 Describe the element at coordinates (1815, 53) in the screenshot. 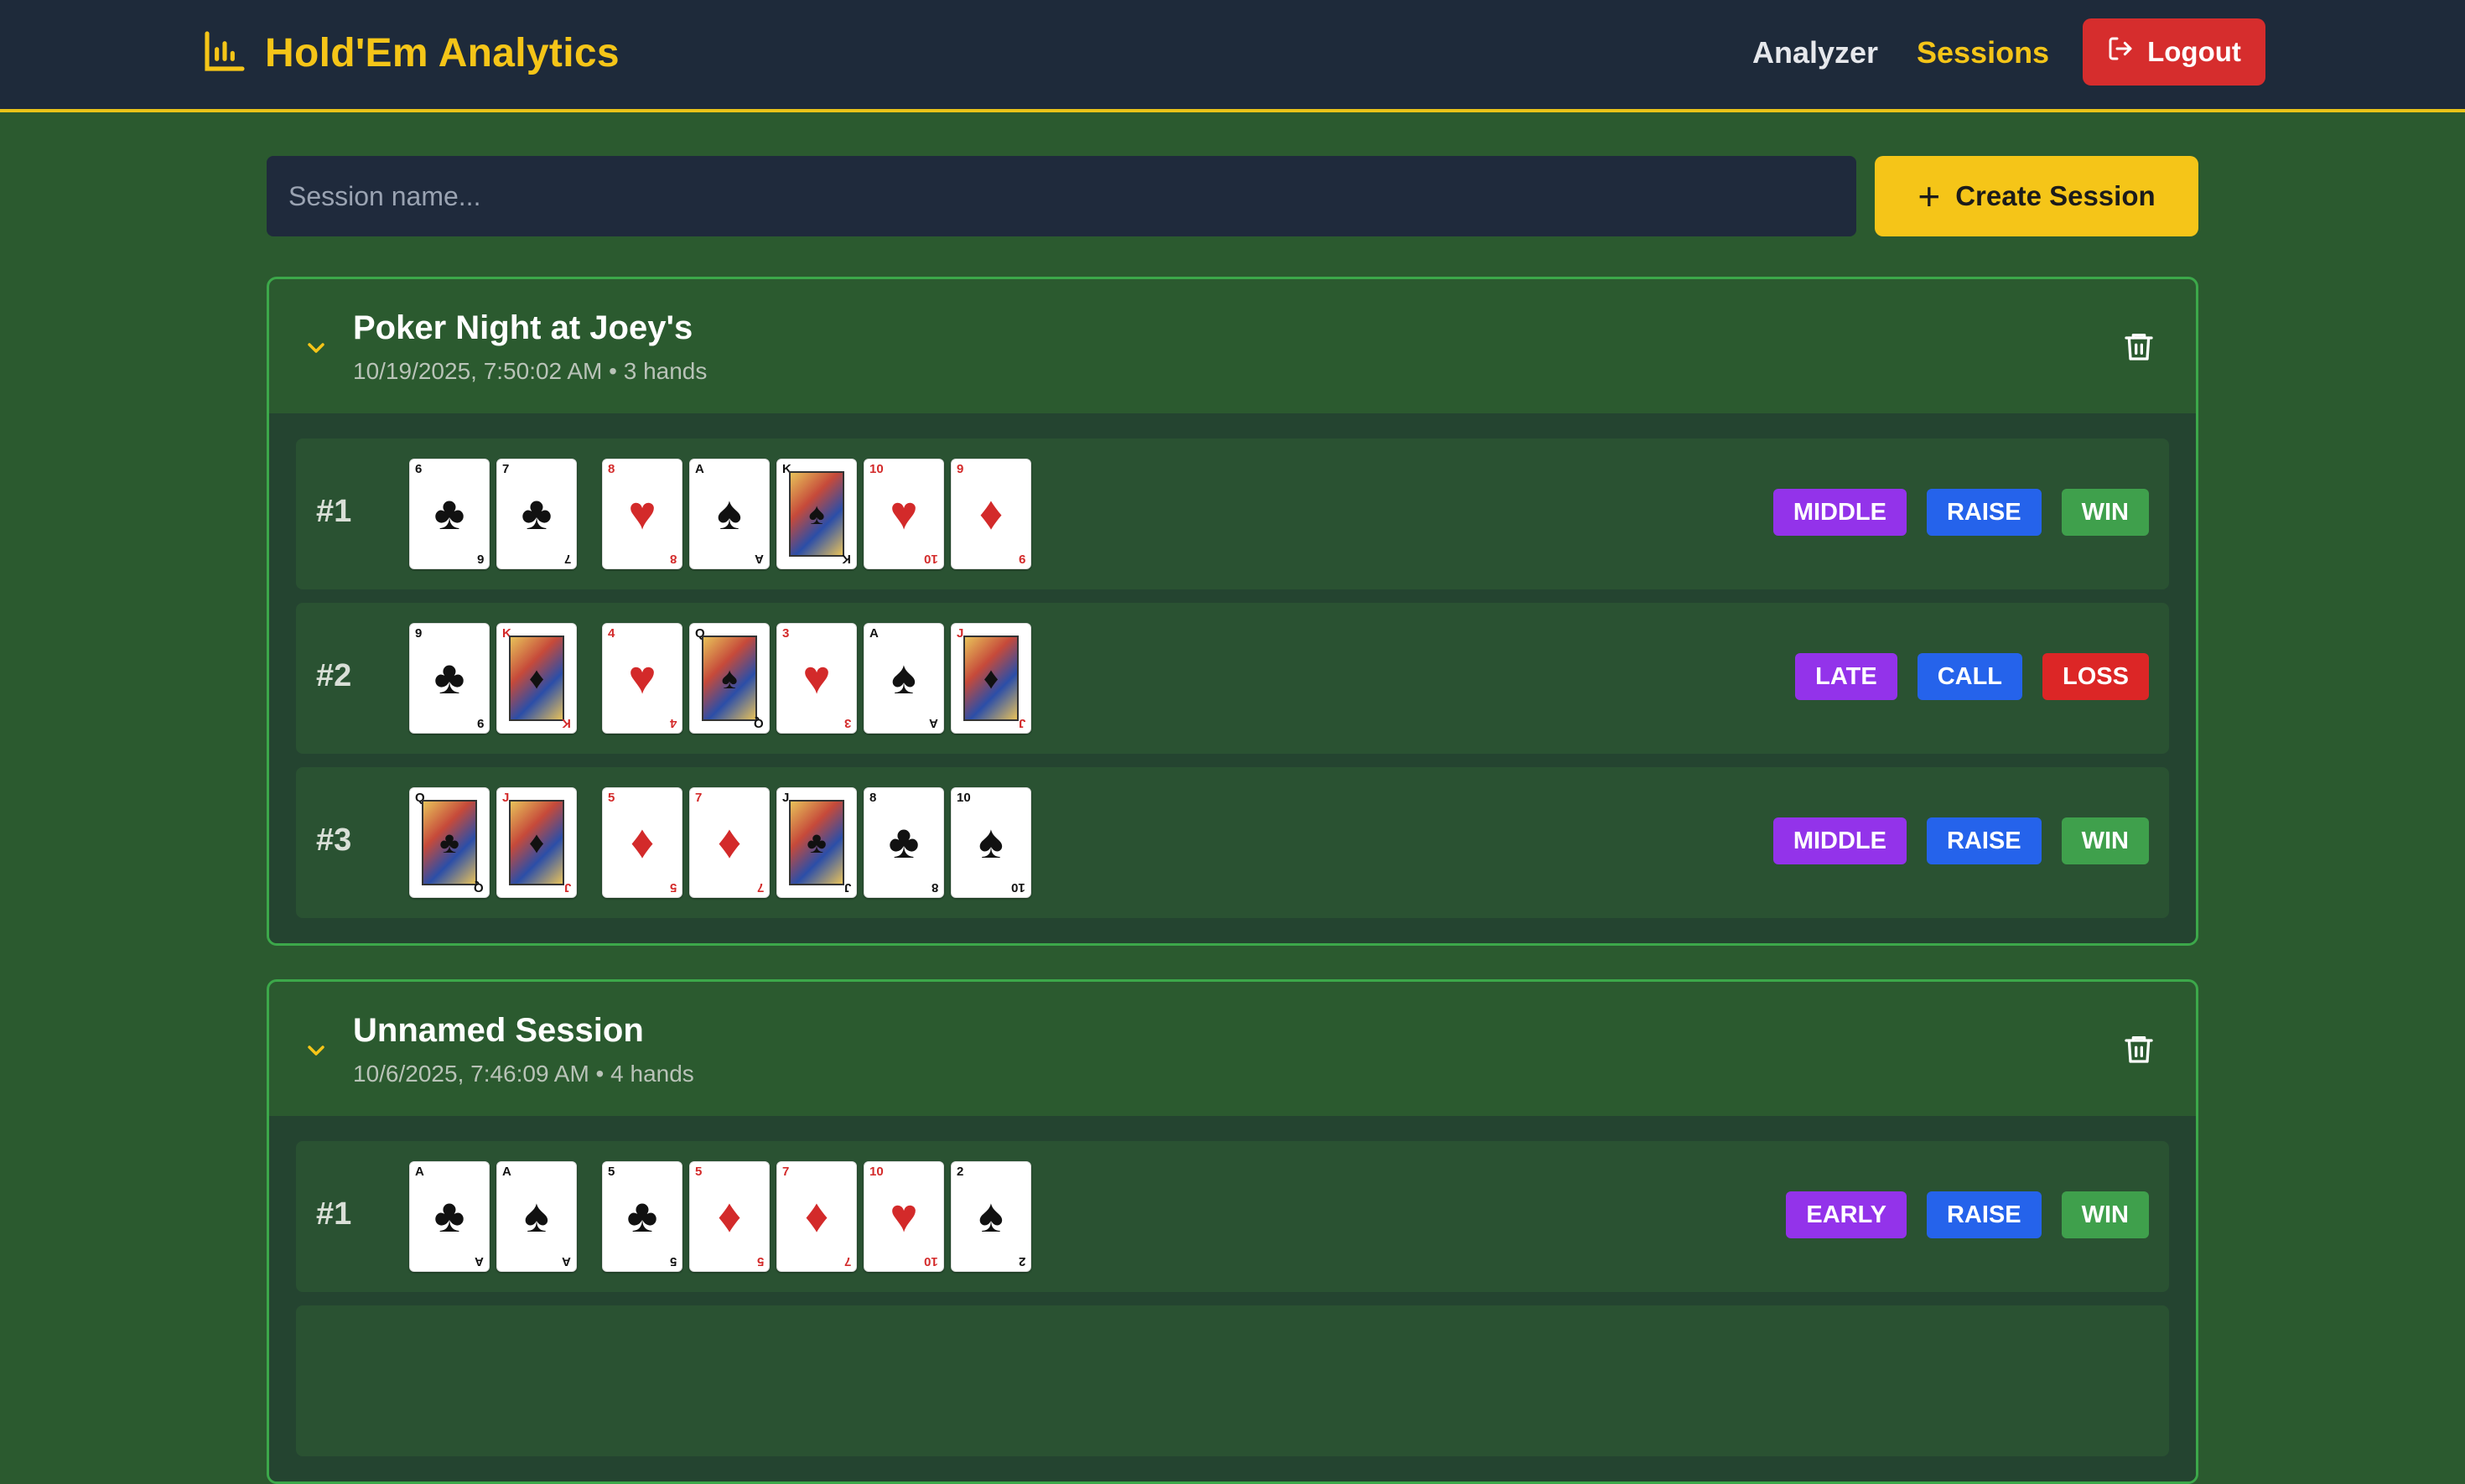

I see `nav-analyzer-link: Analyzer` at that location.